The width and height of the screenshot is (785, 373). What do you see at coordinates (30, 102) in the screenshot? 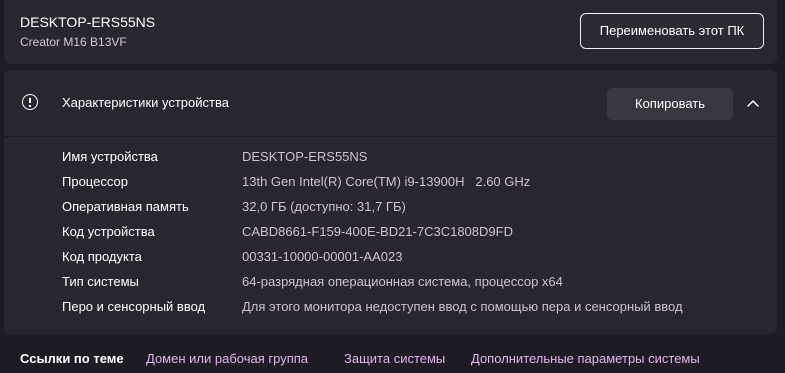
I see `info-circle-icon` at bounding box center [30, 102].